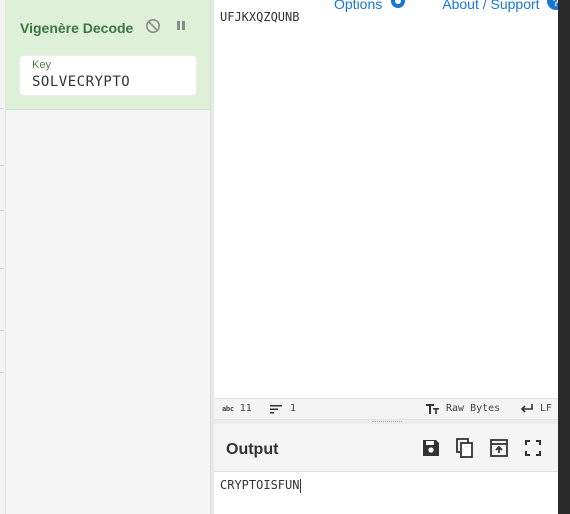 This screenshot has width=570, height=514. I want to click on lines-icon, so click(276, 408).